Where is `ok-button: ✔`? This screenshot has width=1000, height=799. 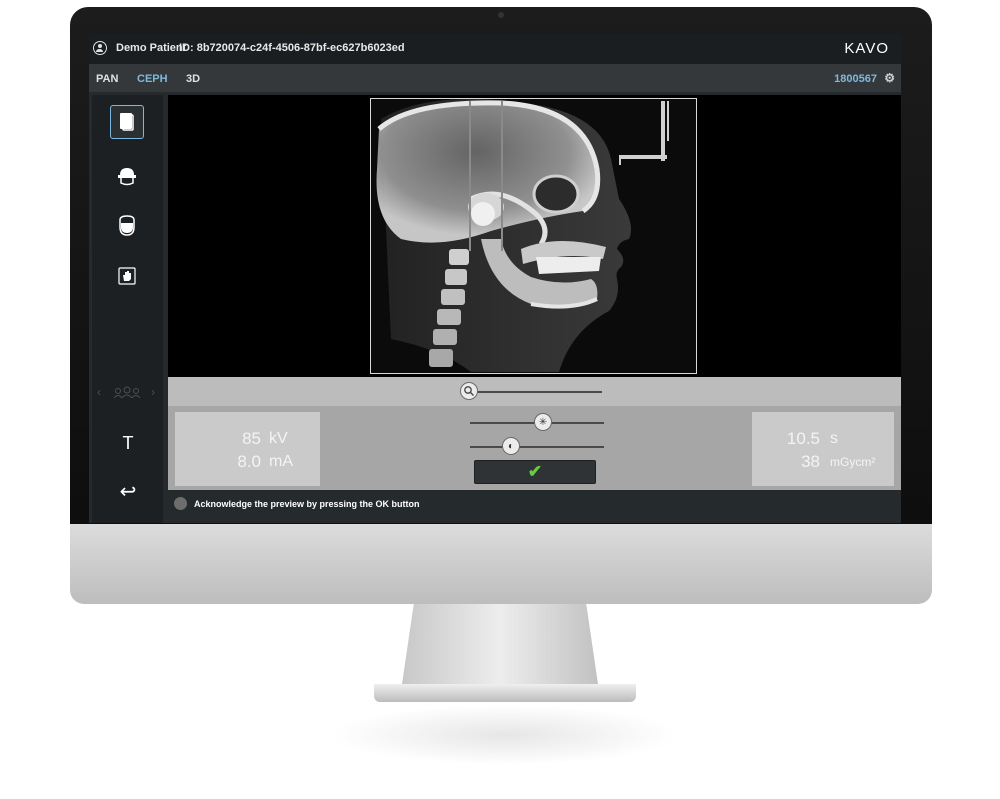 ok-button: ✔ is located at coordinates (535, 472).